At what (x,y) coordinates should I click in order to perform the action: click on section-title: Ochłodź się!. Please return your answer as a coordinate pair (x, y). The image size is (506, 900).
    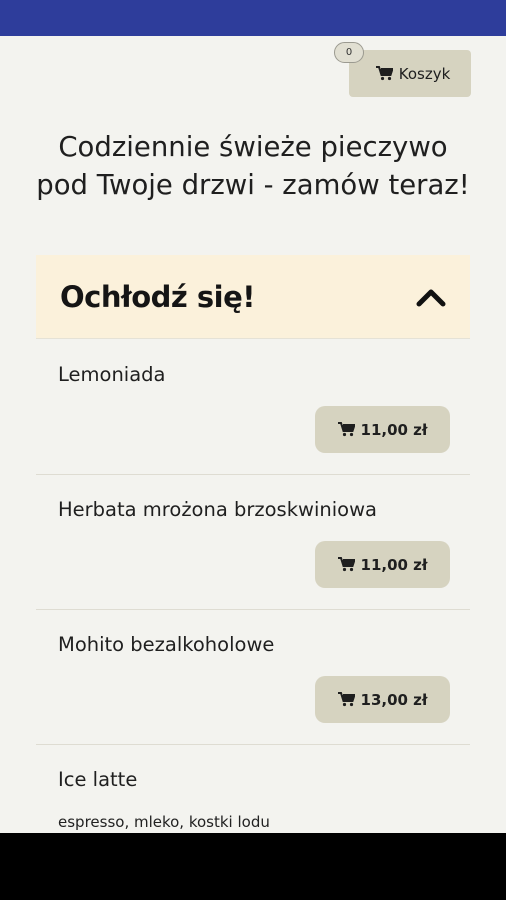
    Looking at the image, I should click on (158, 296).